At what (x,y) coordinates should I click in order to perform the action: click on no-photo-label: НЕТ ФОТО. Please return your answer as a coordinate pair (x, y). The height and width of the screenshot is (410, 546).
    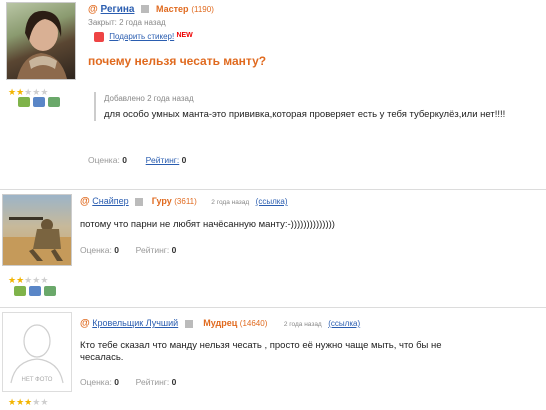
    Looking at the image, I should click on (37, 380).